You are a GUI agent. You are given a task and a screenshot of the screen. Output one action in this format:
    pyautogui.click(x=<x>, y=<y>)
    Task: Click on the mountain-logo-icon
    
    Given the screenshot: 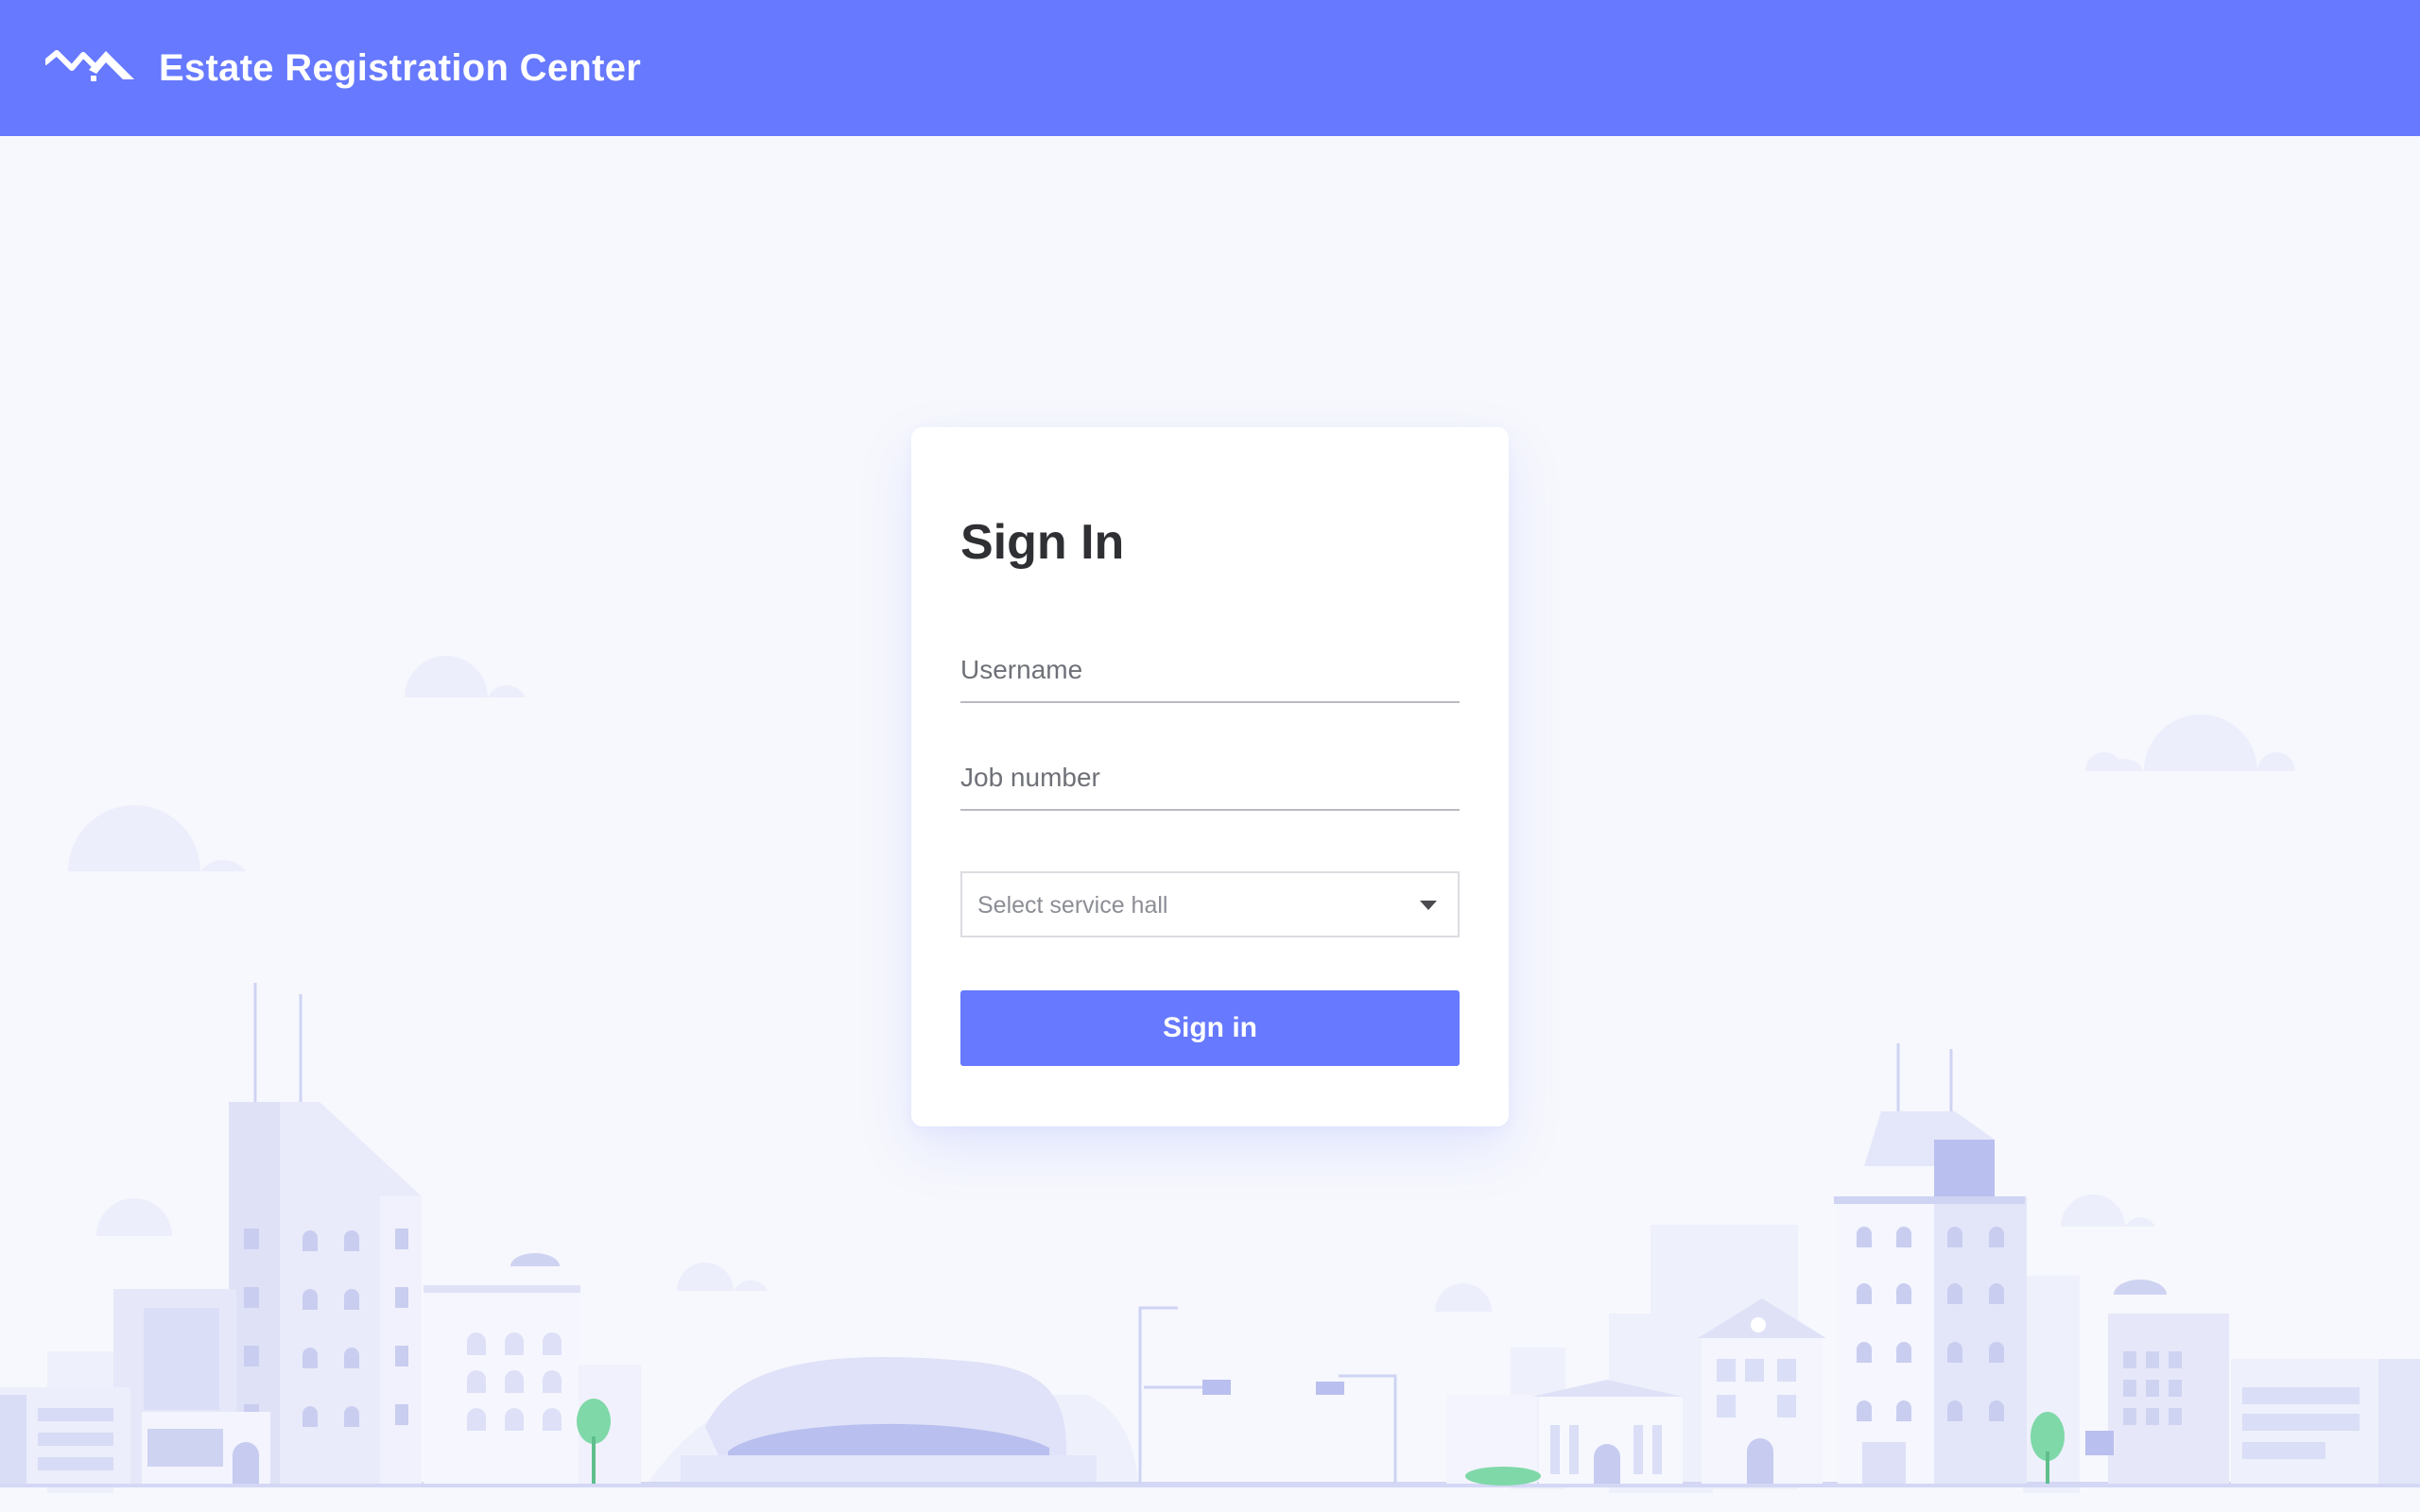 What is the action you would take?
    pyautogui.click(x=89, y=65)
    